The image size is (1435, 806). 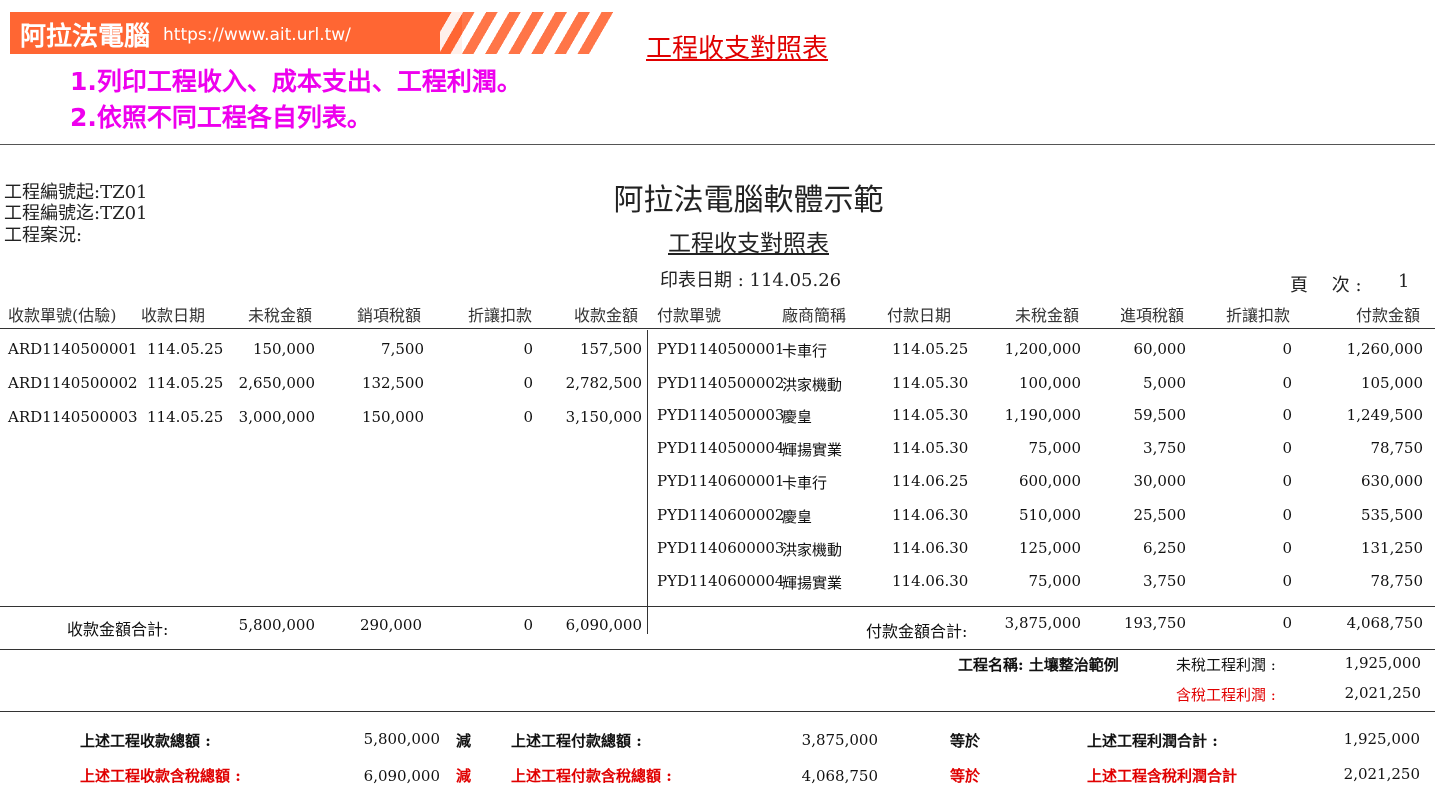 I want to click on top-title: 工程收支對照表, so click(x=737, y=49).